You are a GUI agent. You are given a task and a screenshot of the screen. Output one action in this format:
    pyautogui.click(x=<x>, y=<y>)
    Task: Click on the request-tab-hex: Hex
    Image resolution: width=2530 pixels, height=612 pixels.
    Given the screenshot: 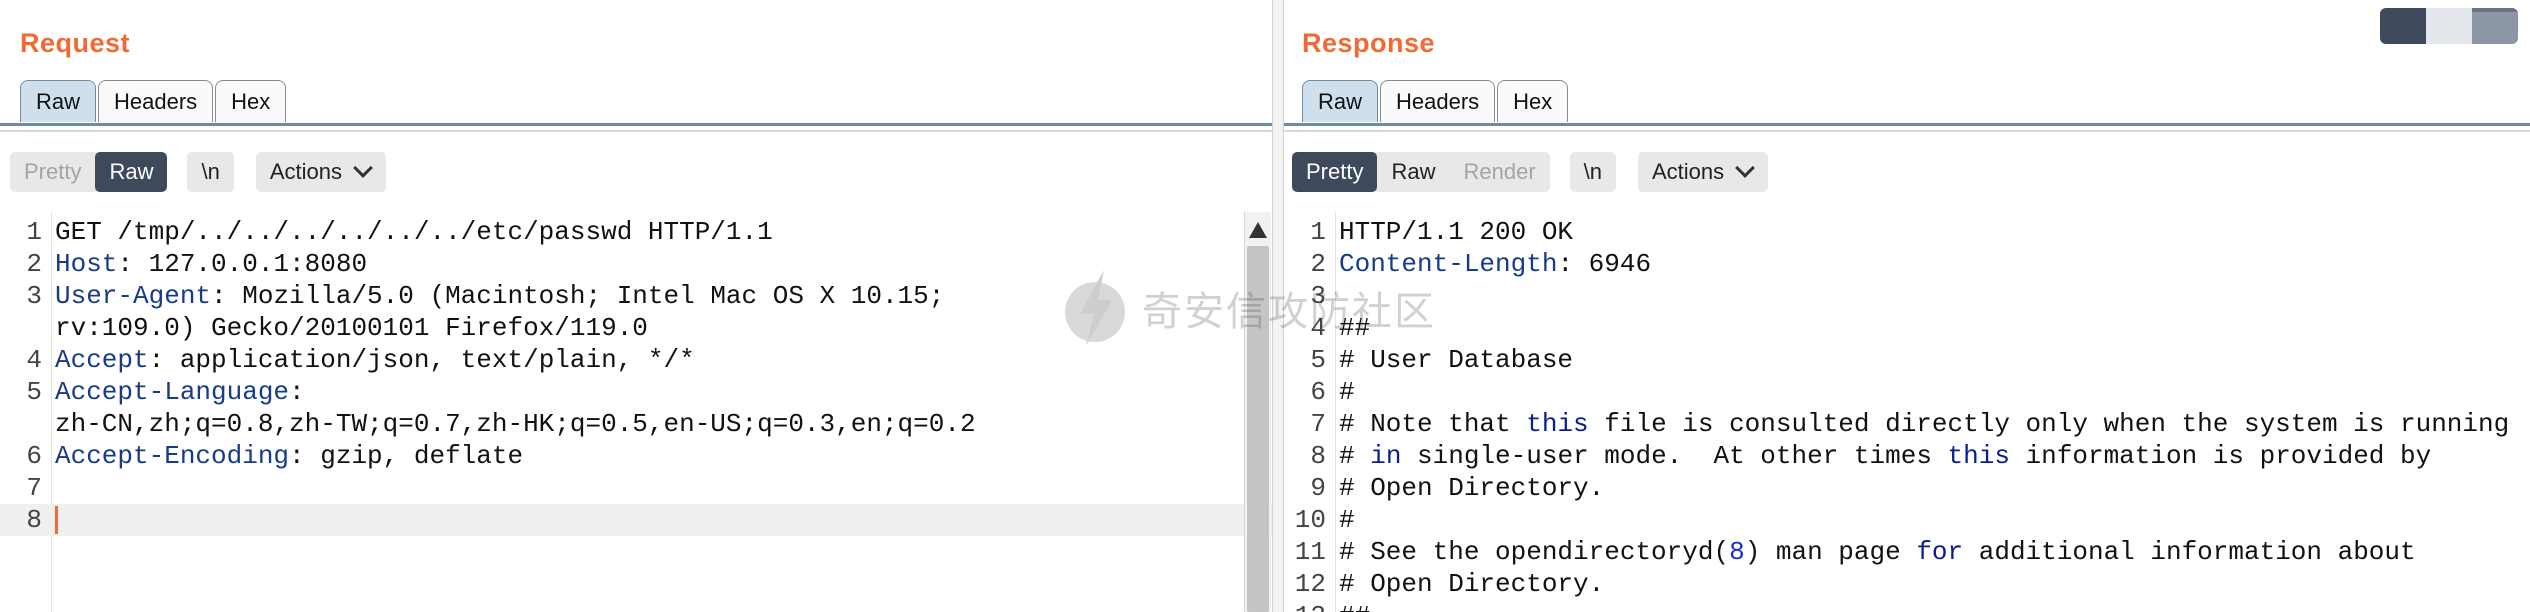 What is the action you would take?
    pyautogui.click(x=251, y=101)
    